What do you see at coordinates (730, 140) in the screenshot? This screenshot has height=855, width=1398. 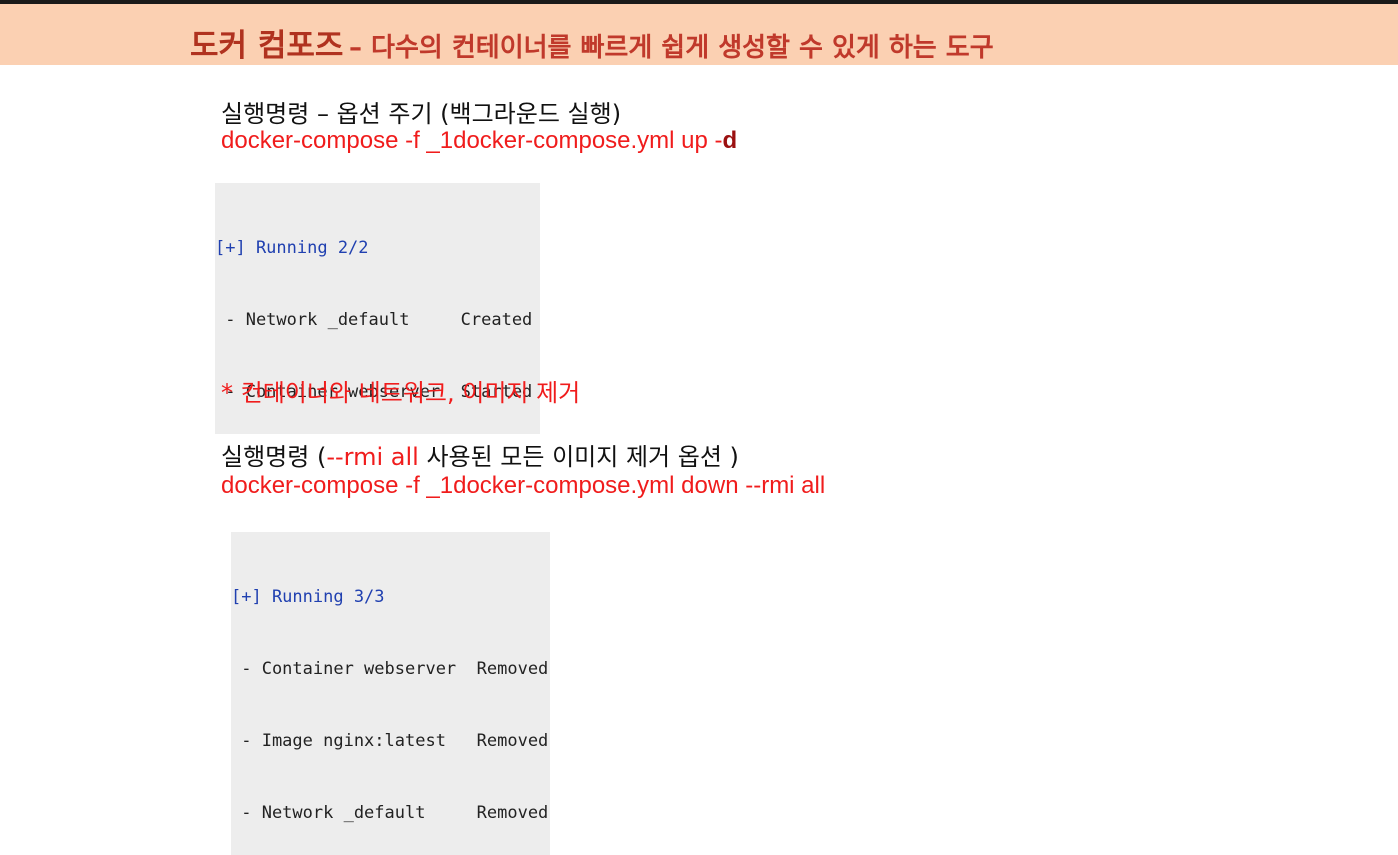 I see `section1-command-flag: d` at bounding box center [730, 140].